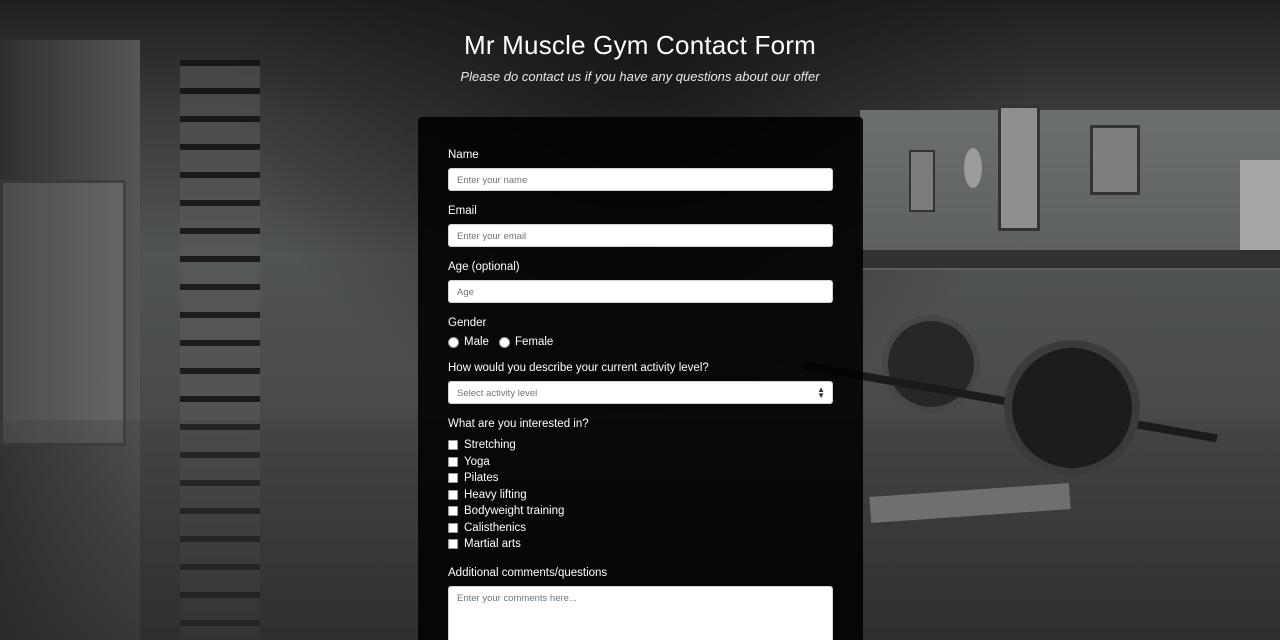 This screenshot has width=1280, height=640. Describe the element at coordinates (640, 332) in the screenshot. I see `gender-group: Gender Male Female` at that location.